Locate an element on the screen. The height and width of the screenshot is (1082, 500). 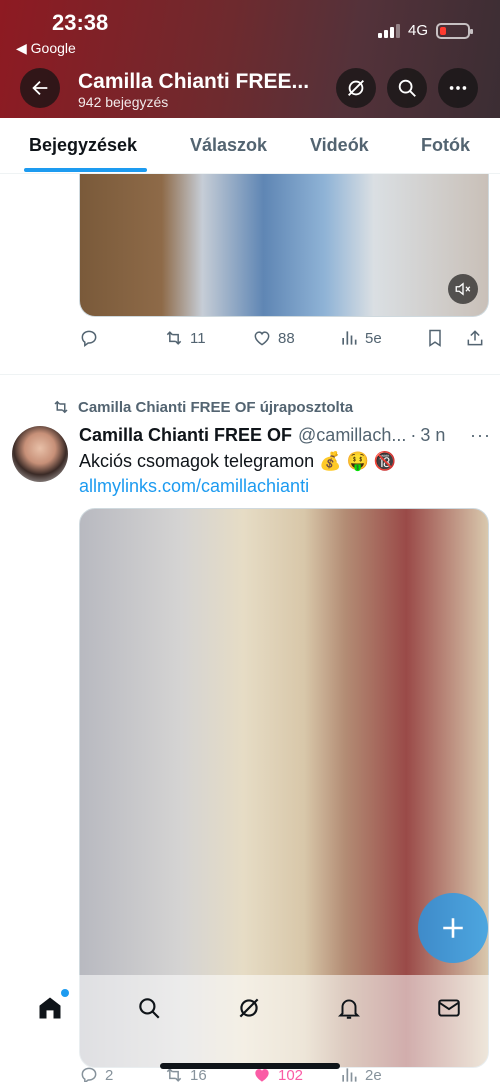
grok-button is located at coordinates (356, 88).